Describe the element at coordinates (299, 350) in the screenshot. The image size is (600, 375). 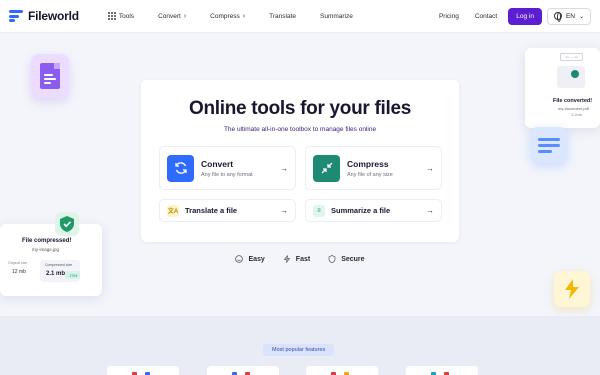
I see `popular-features-badge: Most popular features` at that location.